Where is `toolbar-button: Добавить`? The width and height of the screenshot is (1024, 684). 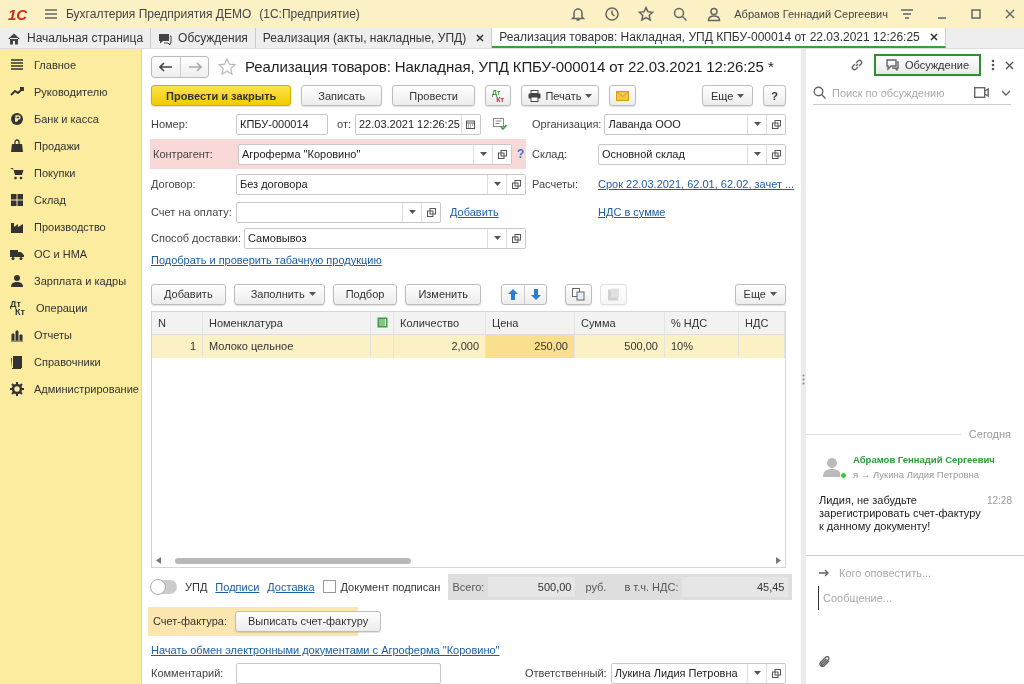
toolbar-button: Добавить is located at coordinates (188, 294).